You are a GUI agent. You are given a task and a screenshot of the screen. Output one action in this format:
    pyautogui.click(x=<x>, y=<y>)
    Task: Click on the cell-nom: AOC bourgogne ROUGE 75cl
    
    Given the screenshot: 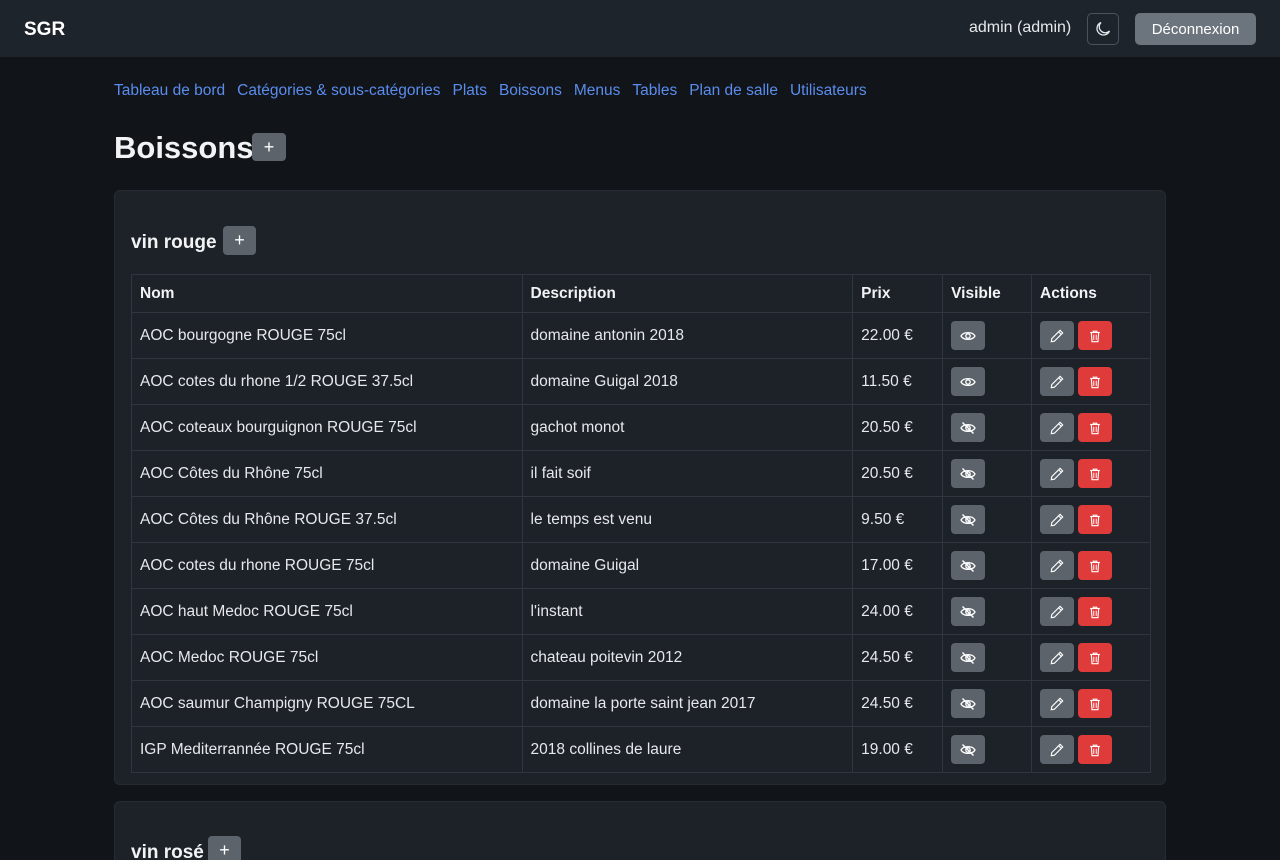 What is the action you would take?
    pyautogui.click(x=327, y=335)
    